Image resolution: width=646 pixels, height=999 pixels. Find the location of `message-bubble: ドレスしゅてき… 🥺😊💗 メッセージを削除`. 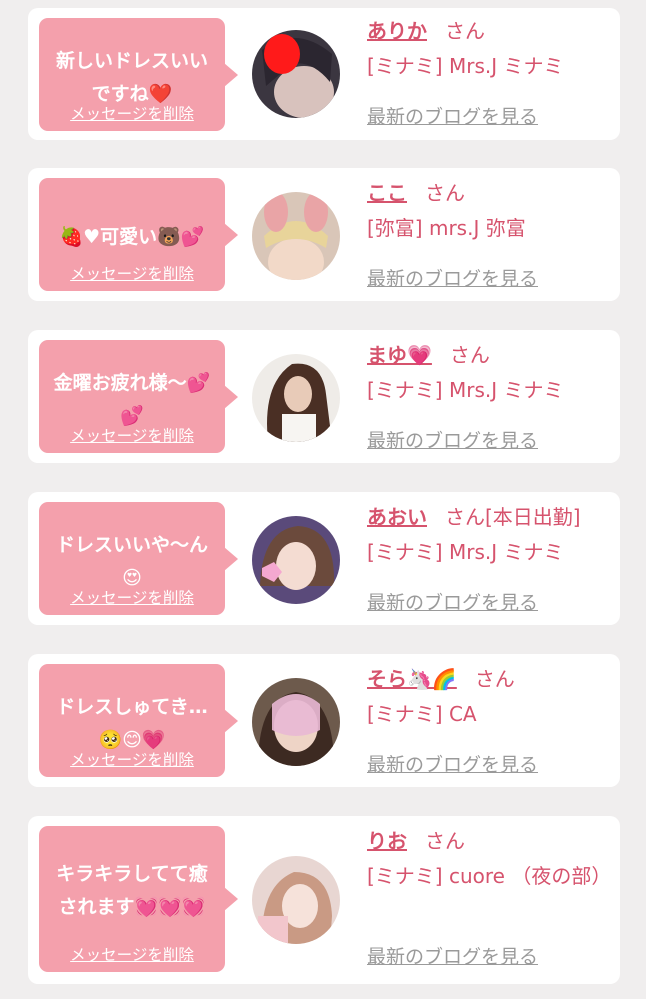

message-bubble: ドレスしゅてき… 🥺😊💗 メッセージを削除 is located at coordinates (132, 720).